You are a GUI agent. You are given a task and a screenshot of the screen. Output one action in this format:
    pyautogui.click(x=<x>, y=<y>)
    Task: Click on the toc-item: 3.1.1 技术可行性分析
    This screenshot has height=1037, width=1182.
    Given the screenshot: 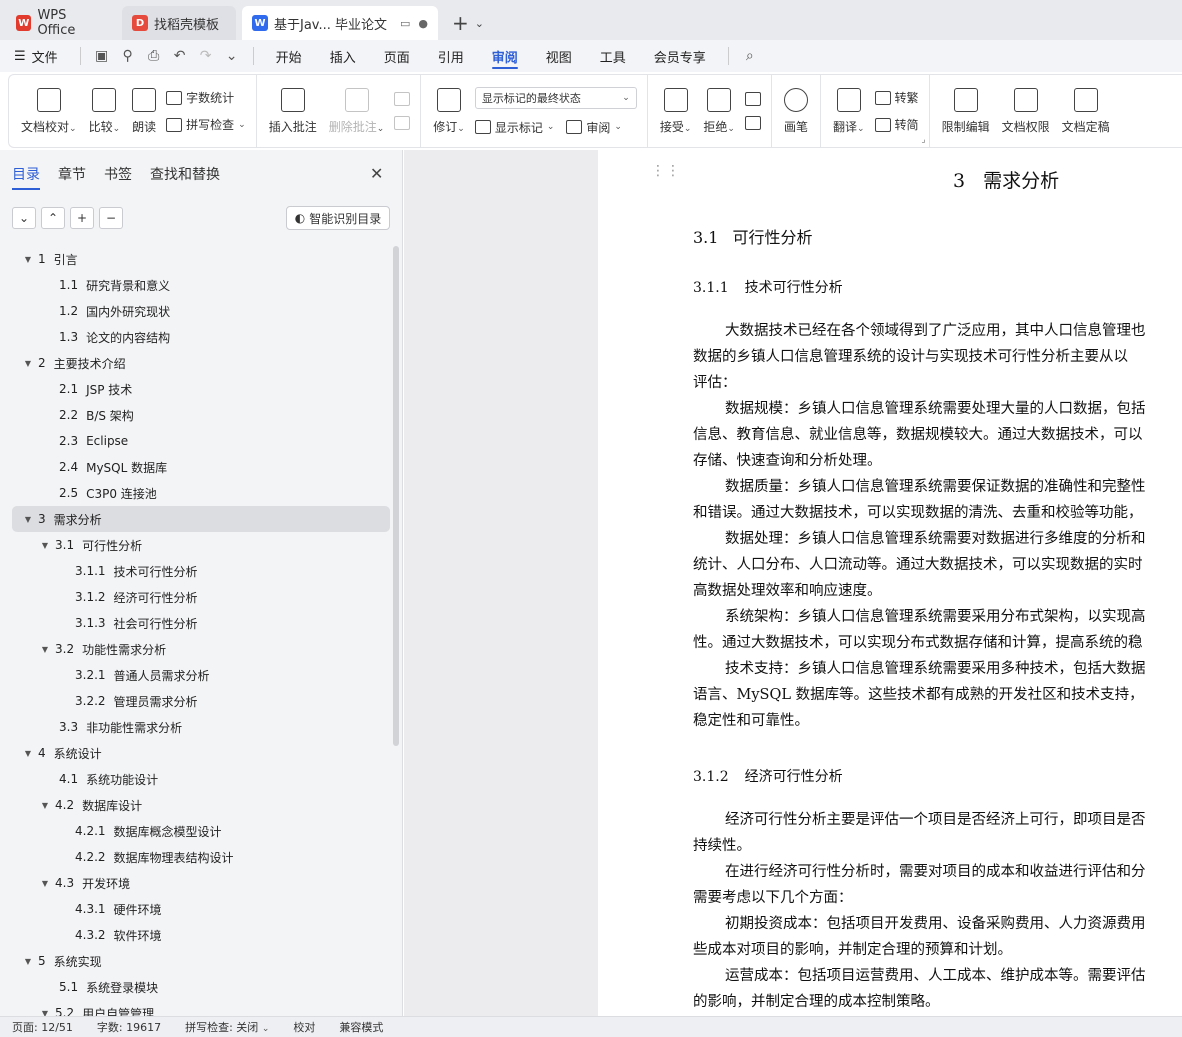 What is the action you would take?
    pyautogui.click(x=201, y=571)
    